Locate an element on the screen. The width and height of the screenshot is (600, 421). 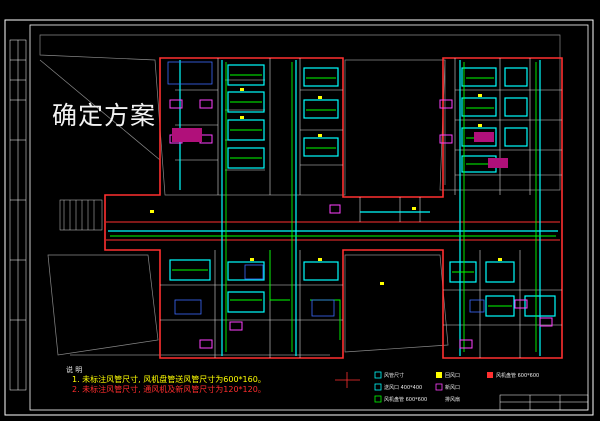
scheme-stamp: 确定方案 is located at coordinates (104, 115).